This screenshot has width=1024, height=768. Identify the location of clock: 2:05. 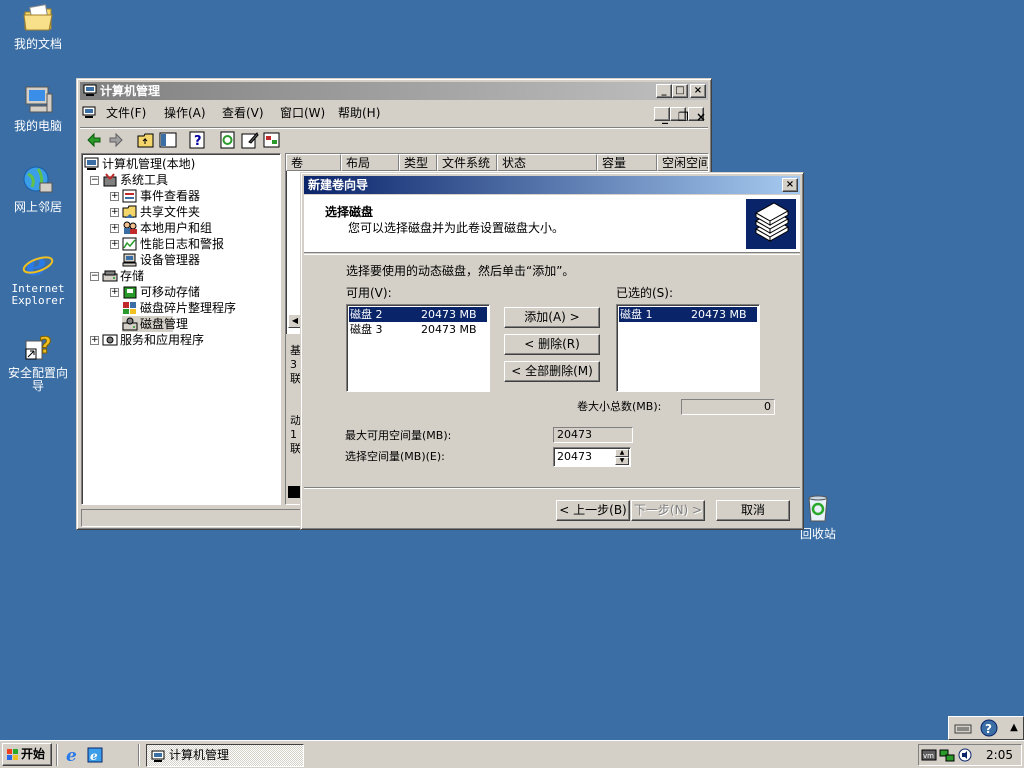
(999, 755).